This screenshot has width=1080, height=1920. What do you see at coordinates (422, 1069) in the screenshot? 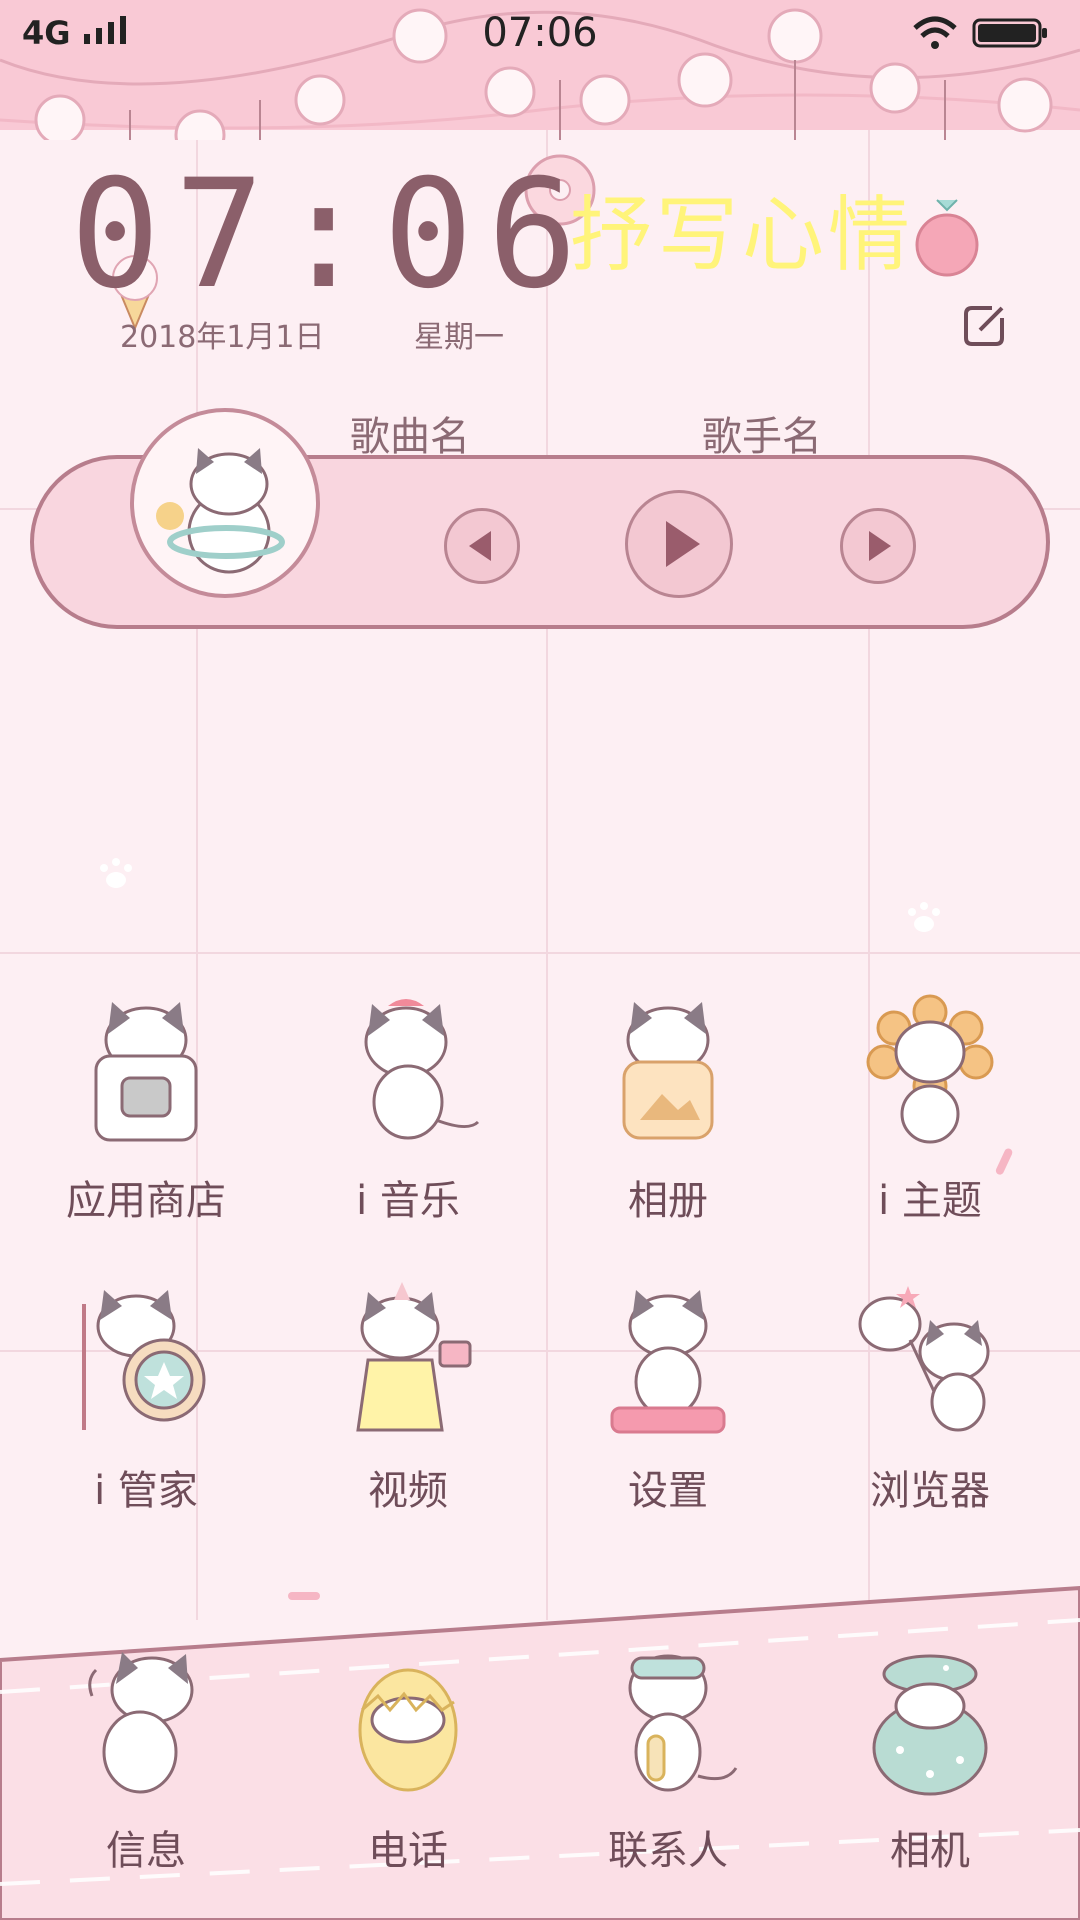
I see `music-icon` at bounding box center [422, 1069].